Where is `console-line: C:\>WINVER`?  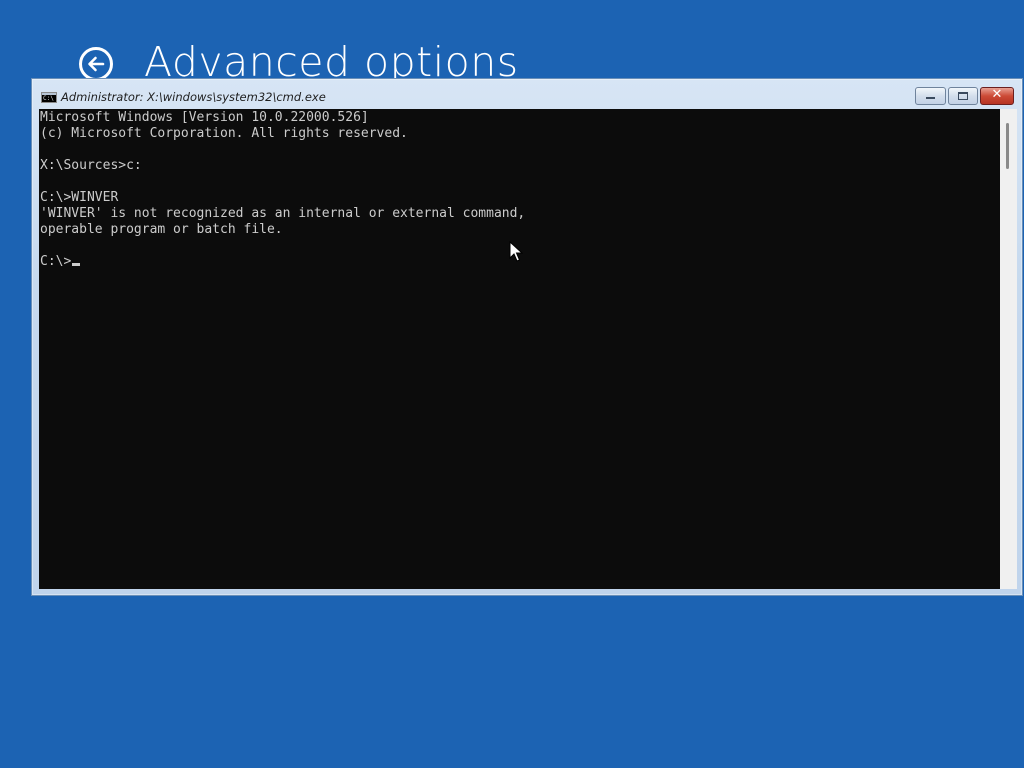 console-line: C:\>WINVER is located at coordinates (79, 197).